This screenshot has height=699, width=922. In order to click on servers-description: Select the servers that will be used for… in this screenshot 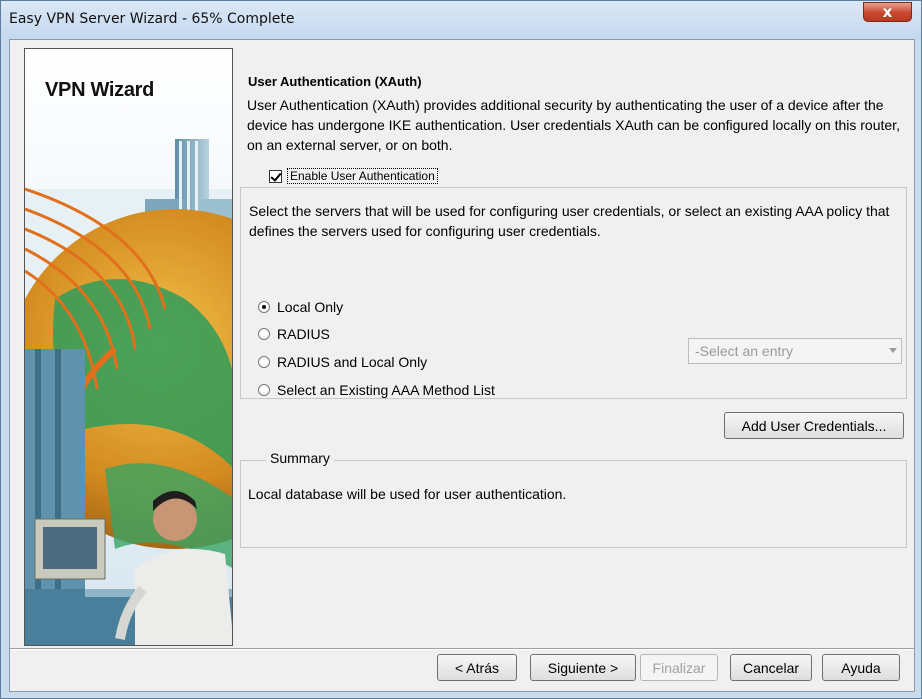, I will do `click(569, 221)`.